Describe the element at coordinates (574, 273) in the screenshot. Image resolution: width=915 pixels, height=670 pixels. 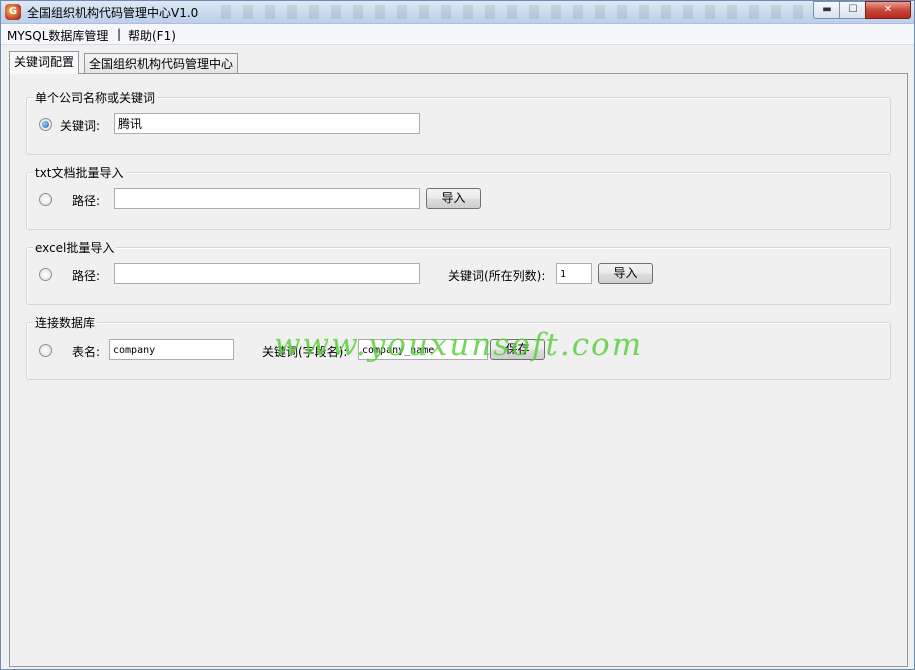
I see `excel-column-input: 1` at that location.